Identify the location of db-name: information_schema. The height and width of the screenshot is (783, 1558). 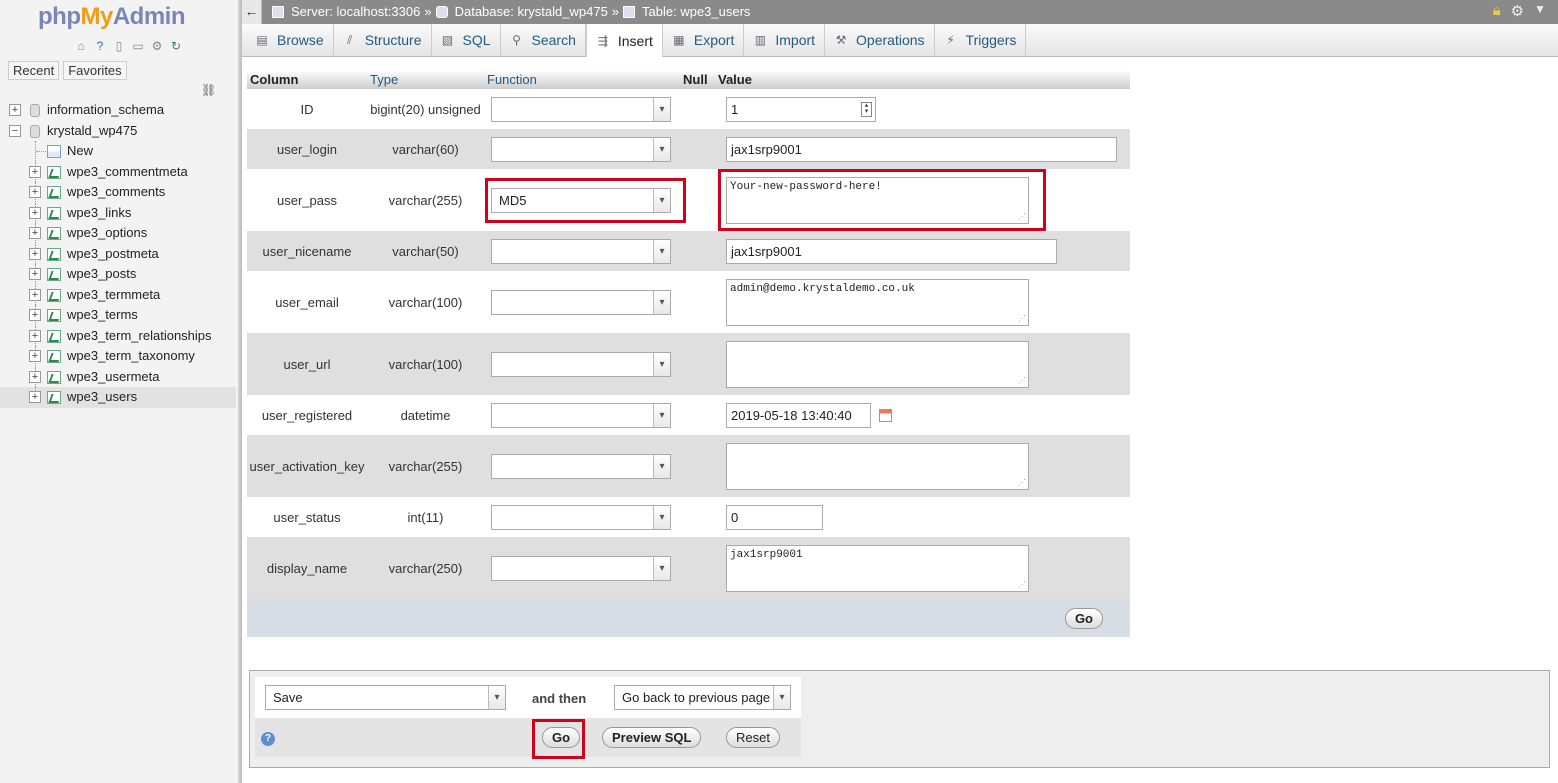
(105, 110).